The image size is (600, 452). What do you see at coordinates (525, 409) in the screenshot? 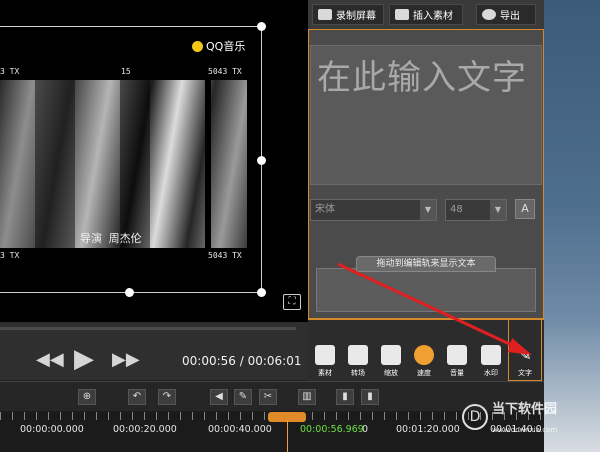
I see `watermark-title: 当下软件园` at bounding box center [525, 409].